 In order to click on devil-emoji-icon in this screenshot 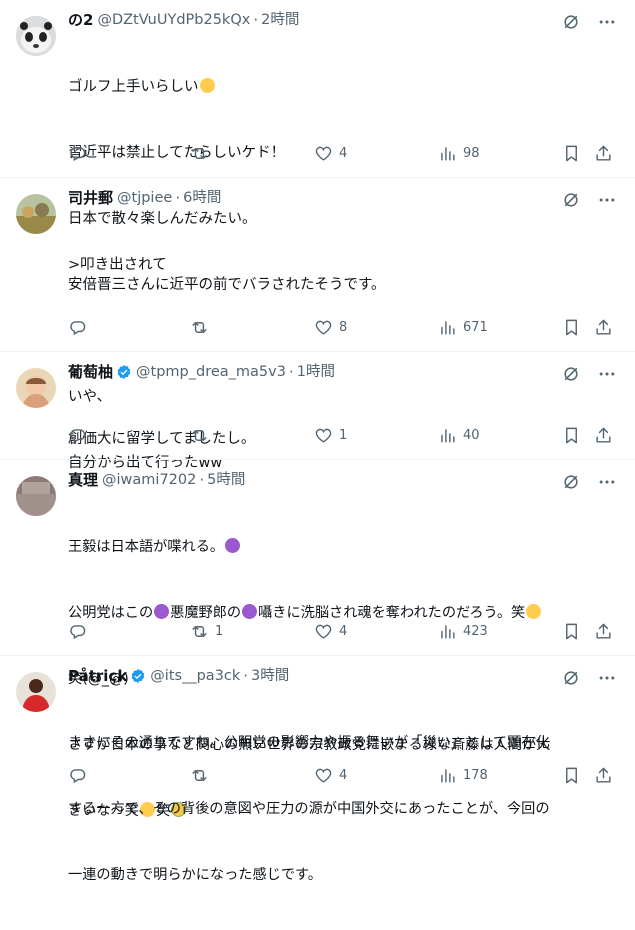, I will do `click(233, 545)`.